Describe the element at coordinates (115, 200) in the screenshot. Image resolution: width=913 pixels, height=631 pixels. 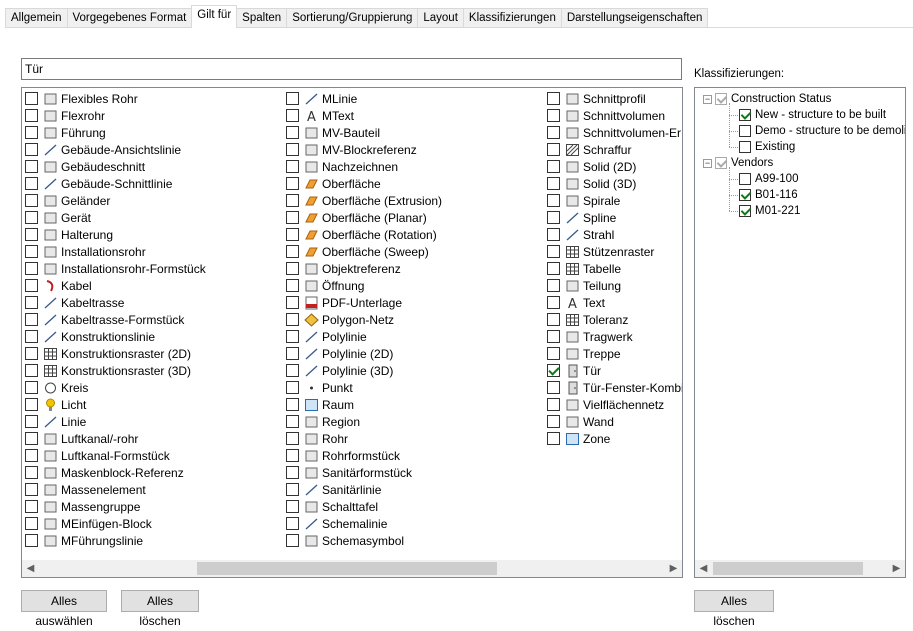
I see `object-type-item: Geländer` at that location.